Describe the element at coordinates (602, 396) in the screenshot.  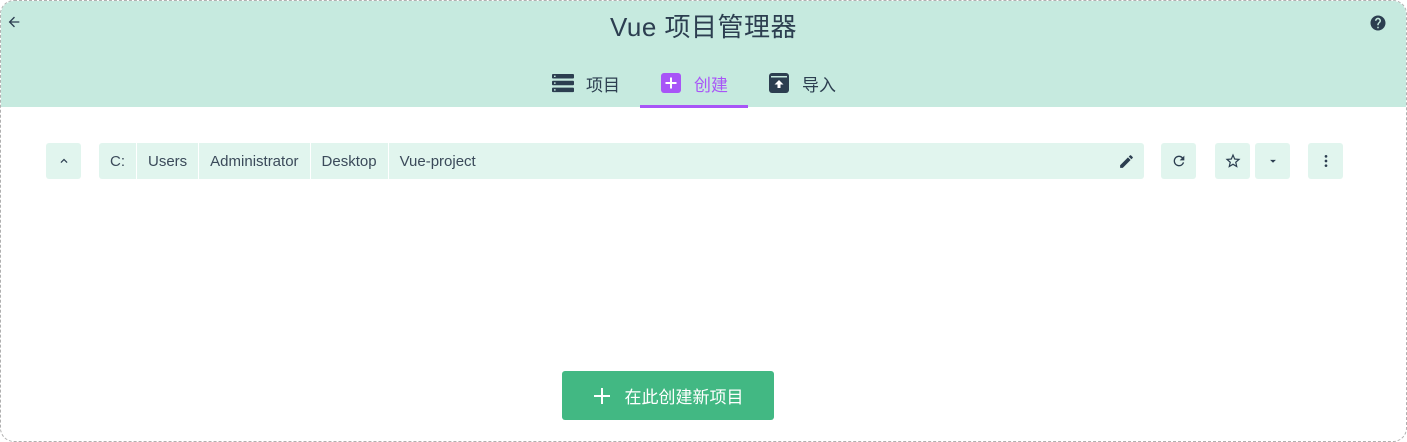
I see `plus-icon` at that location.